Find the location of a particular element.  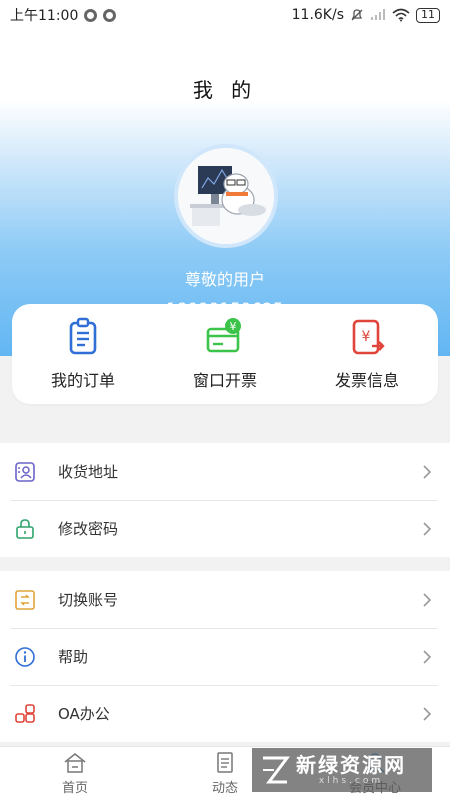

watermark-sub: xlhs.com is located at coordinates (351, 781).